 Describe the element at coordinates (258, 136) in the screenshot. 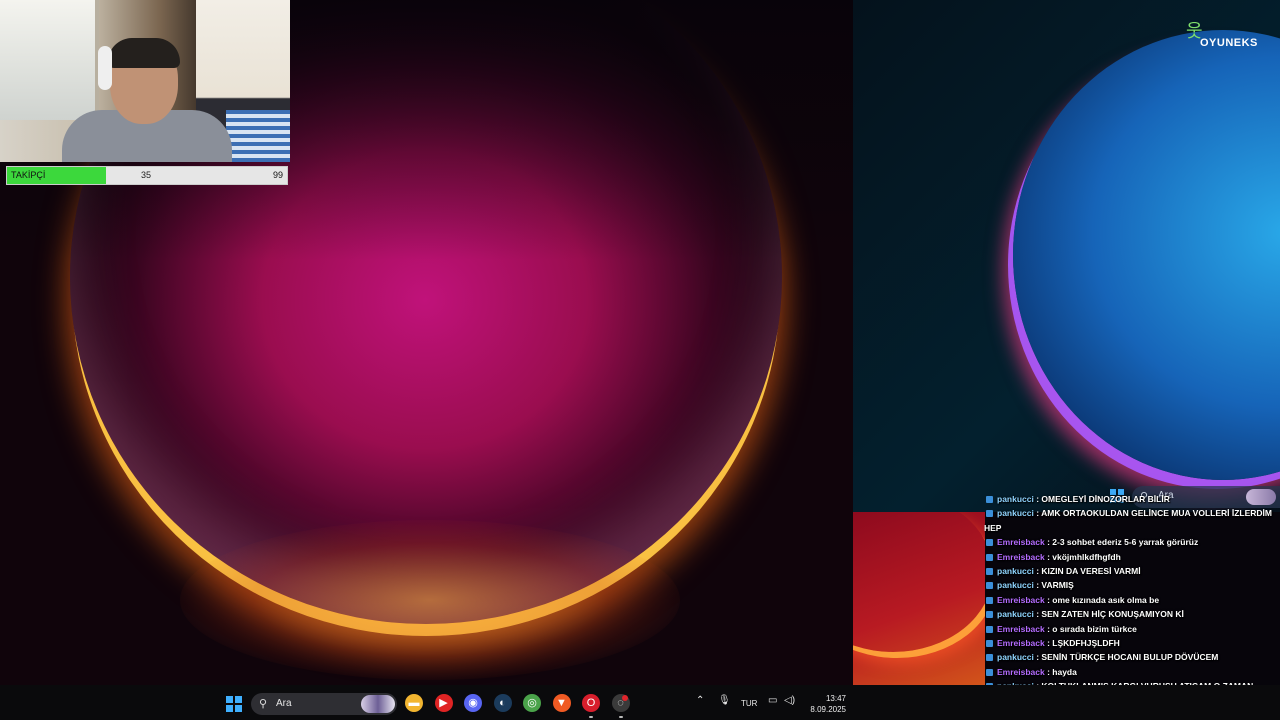

I see `webcam-bedding` at that location.